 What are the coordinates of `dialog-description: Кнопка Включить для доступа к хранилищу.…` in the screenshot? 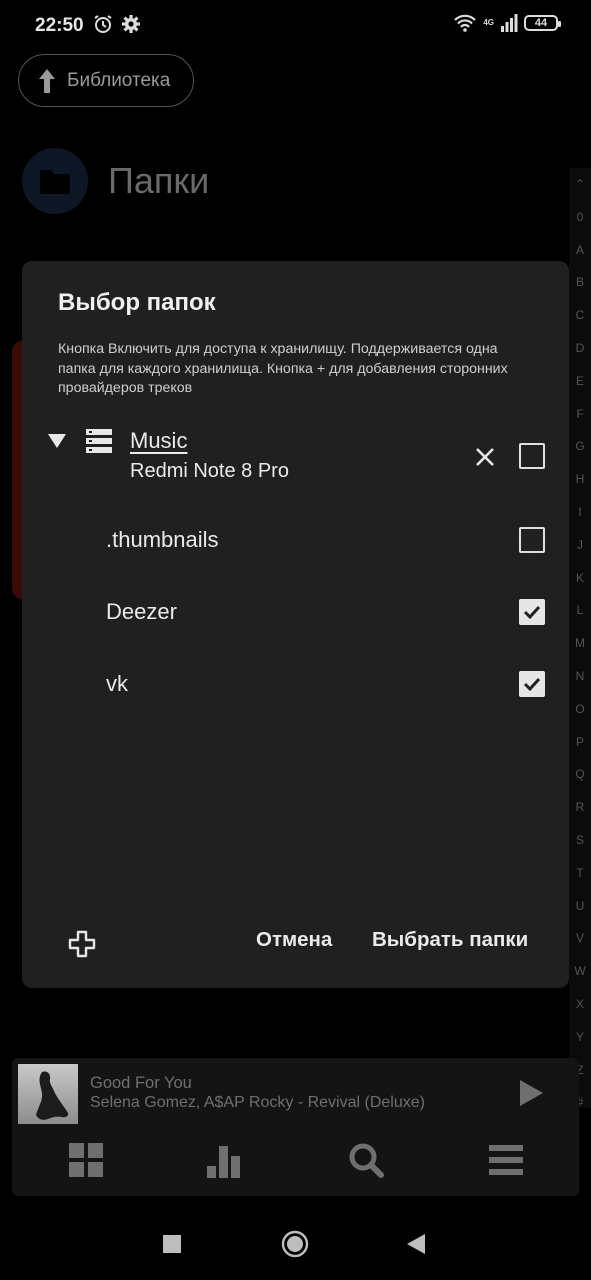 It's located at (283, 368).